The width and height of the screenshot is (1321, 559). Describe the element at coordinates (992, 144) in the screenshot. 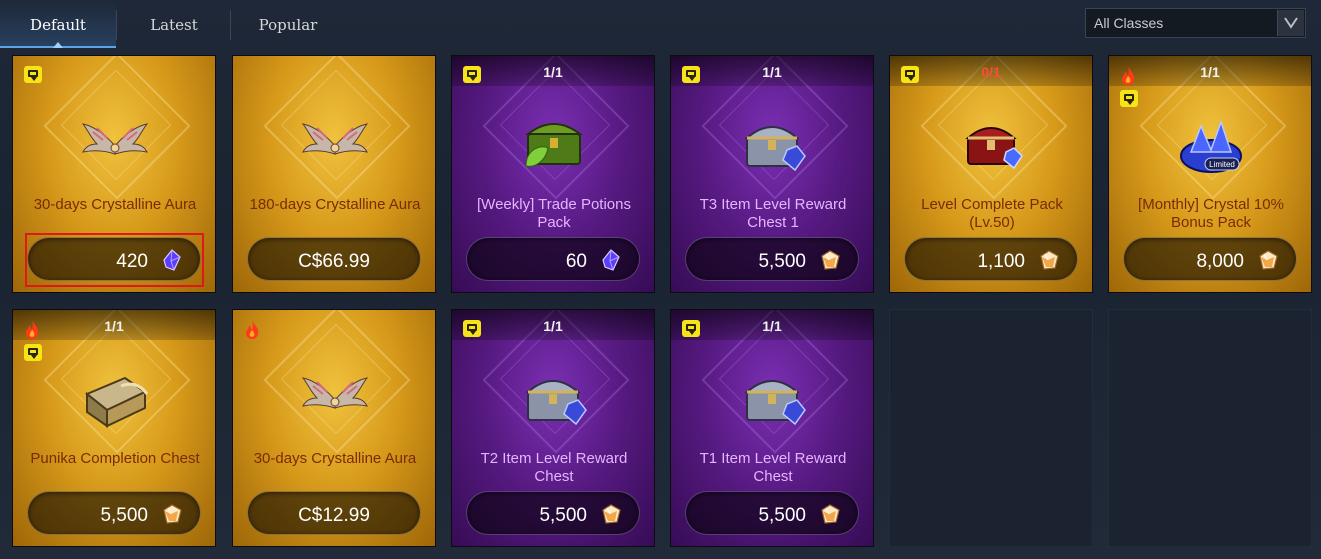

I see `red-chest-icon` at that location.